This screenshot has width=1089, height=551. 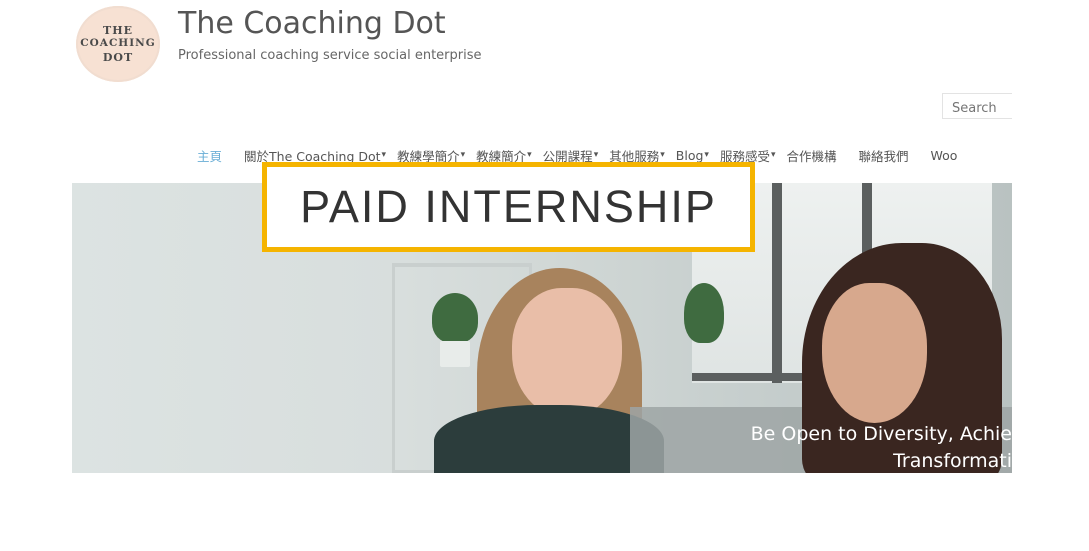 What do you see at coordinates (952, 461) in the screenshot?
I see `hero-caption-line-2: Transformati` at bounding box center [952, 461].